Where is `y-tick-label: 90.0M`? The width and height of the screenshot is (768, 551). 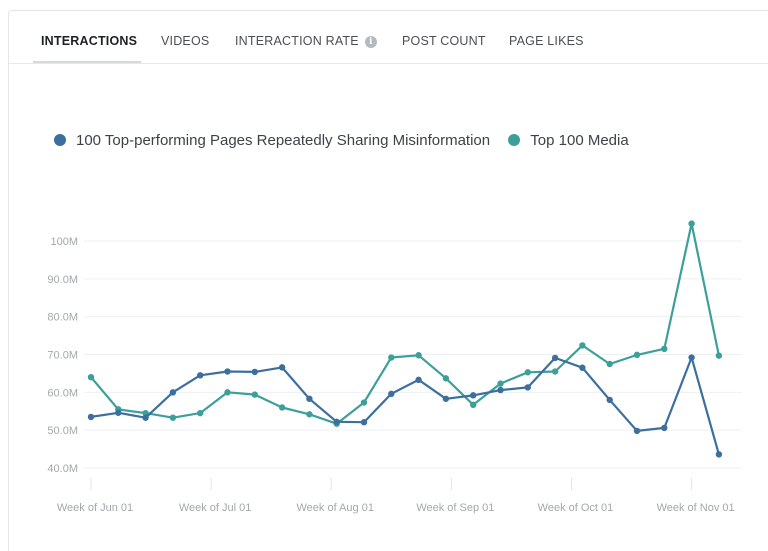
y-tick-label: 90.0M is located at coordinates (62, 280).